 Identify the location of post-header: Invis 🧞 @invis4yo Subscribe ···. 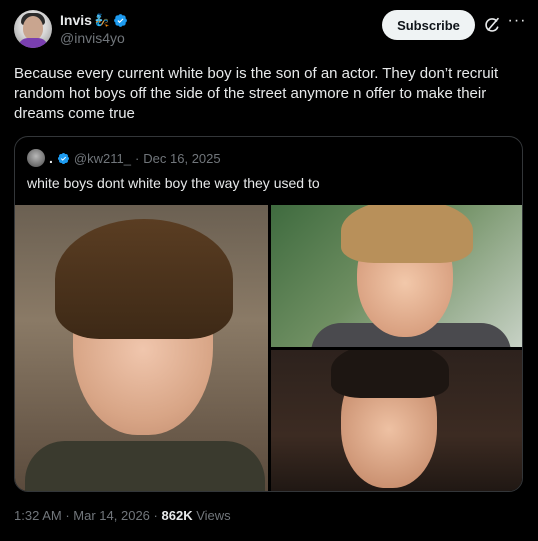
(271, 30).